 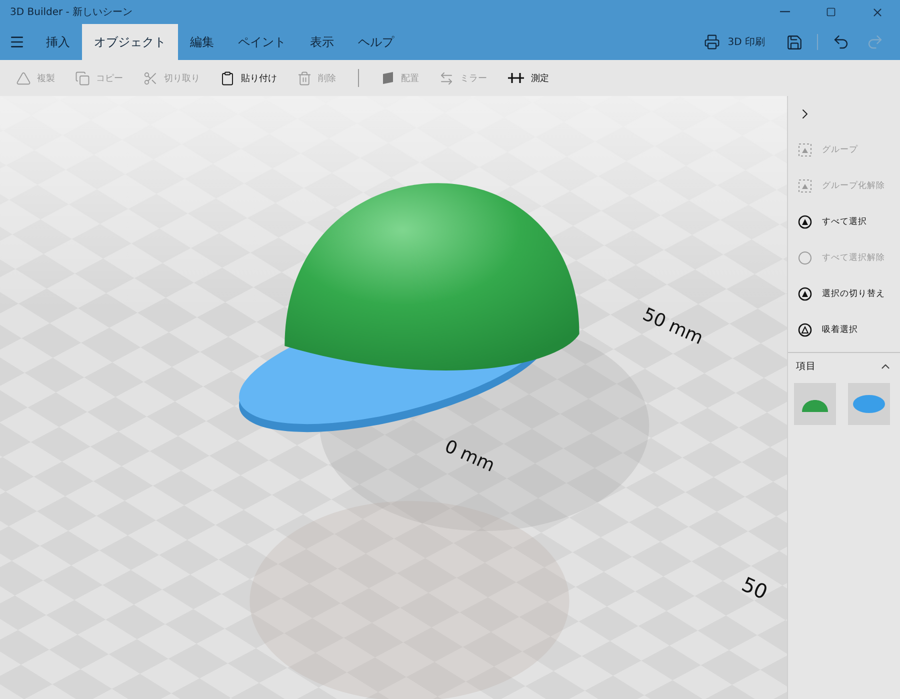 I want to click on arrows-icon, so click(x=446, y=78).